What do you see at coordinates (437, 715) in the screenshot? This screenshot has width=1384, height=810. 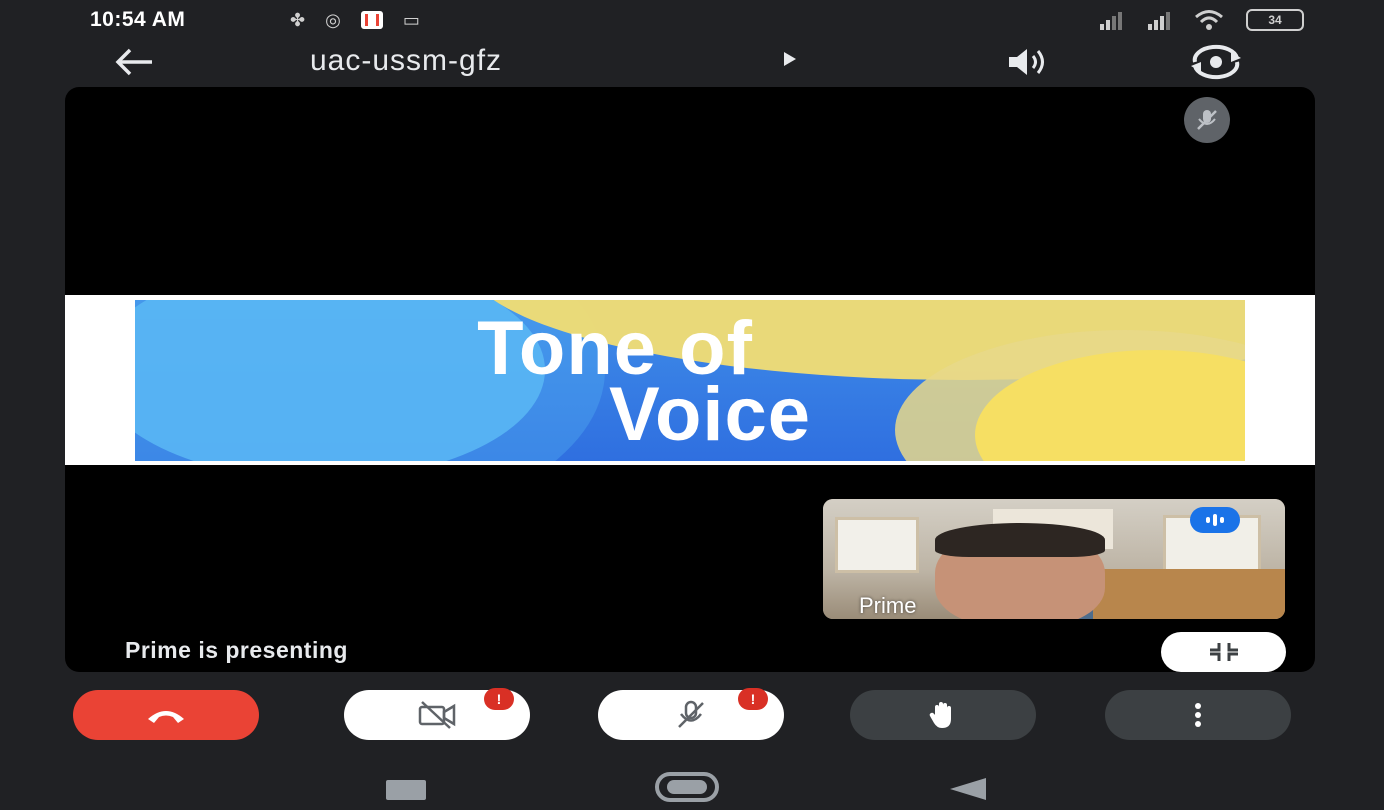 I see `camera-off-icon` at bounding box center [437, 715].